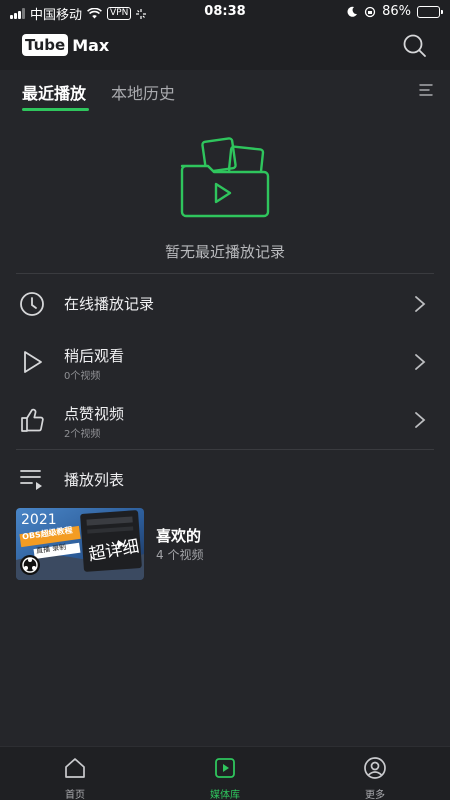 Image resolution: width=450 pixels, height=800 pixels. What do you see at coordinates (375, 795) in the screenshot?
I see `nav-more-label: 更多` at bounding box center [375, 795].